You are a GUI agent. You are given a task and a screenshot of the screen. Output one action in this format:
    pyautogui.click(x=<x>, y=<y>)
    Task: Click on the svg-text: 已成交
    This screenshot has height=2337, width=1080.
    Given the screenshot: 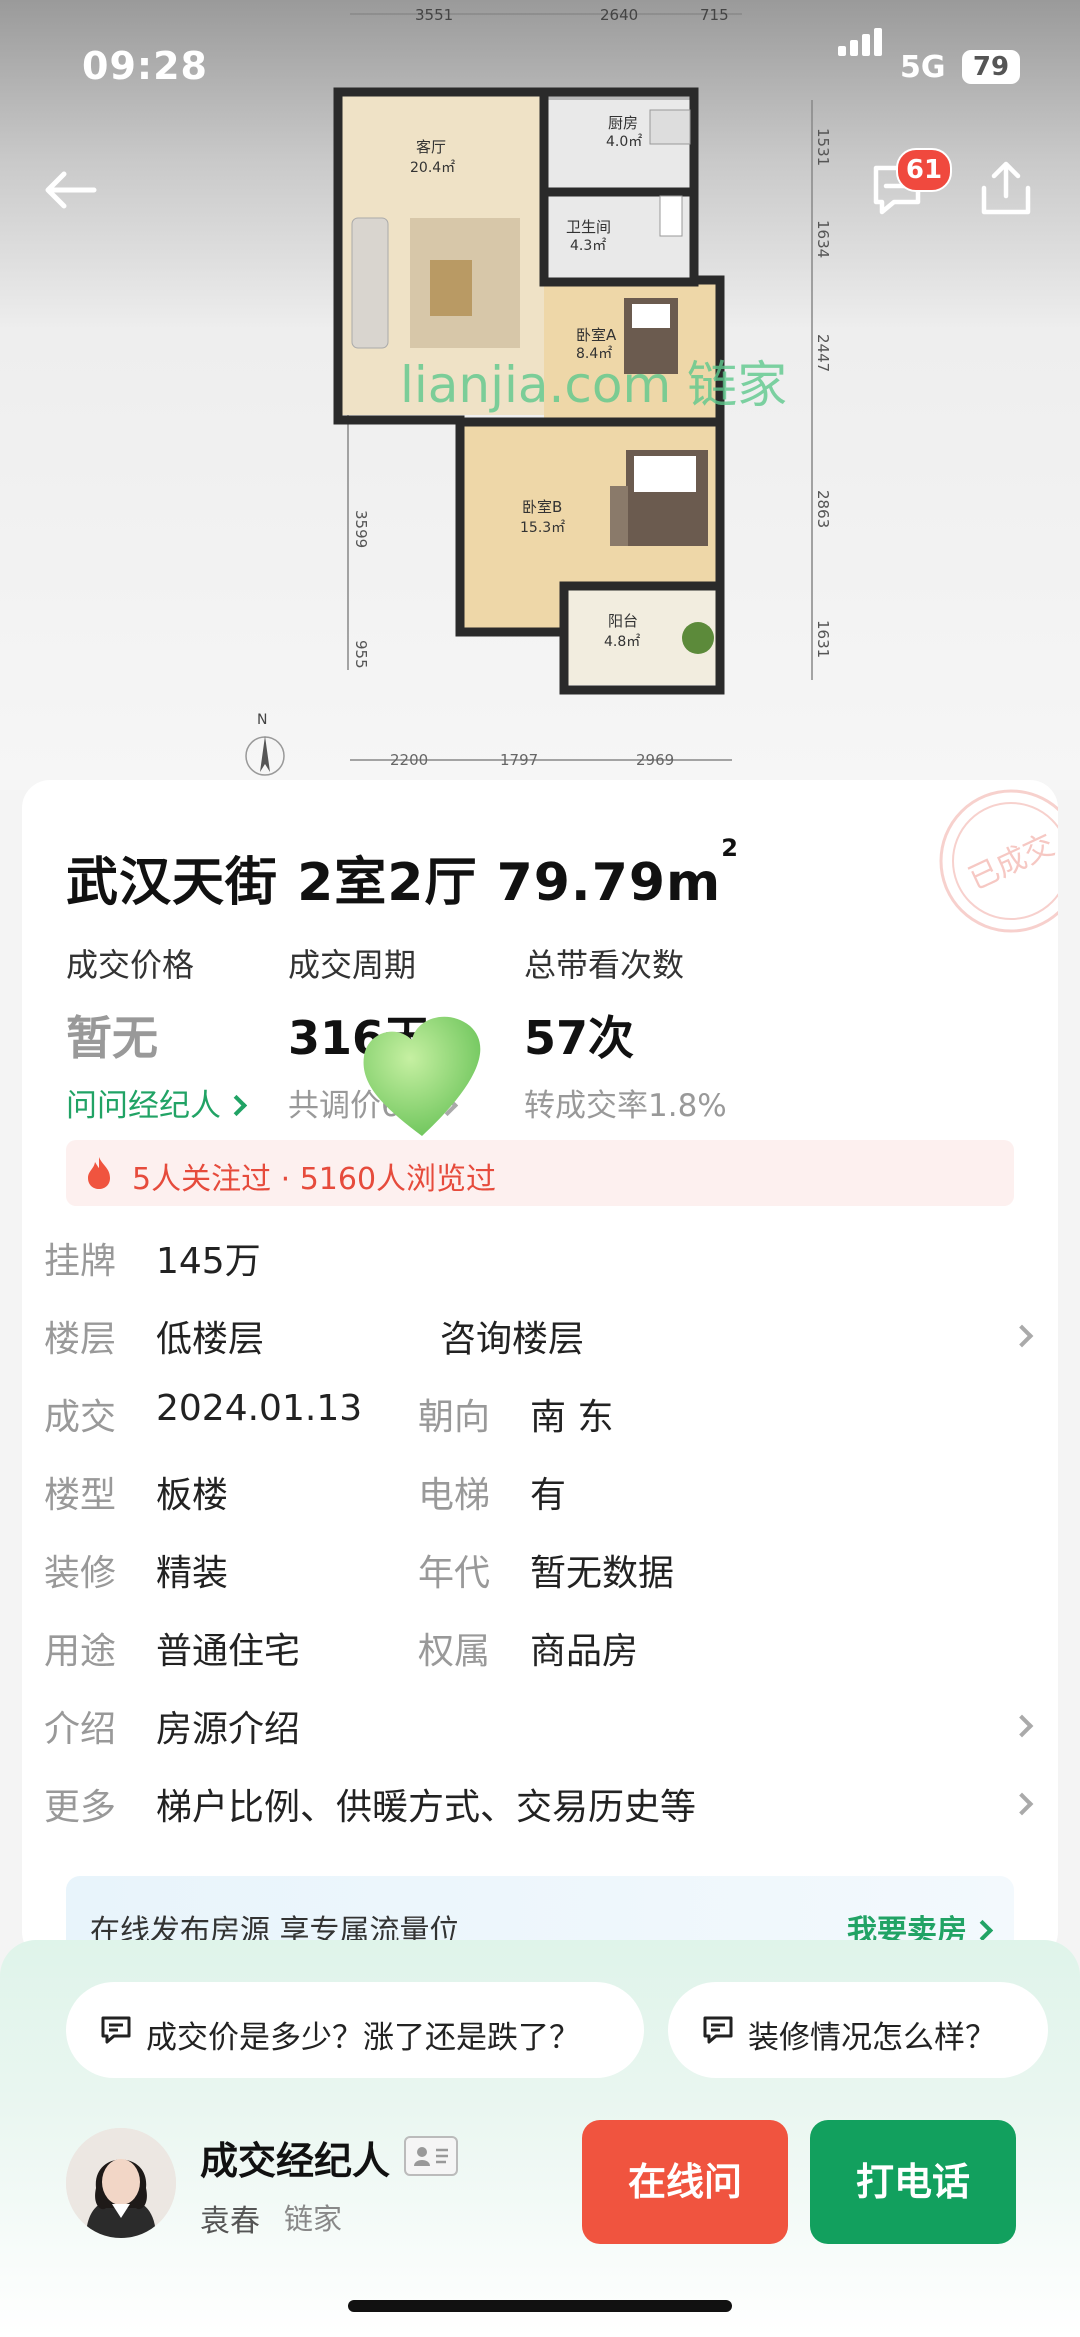 What is the action you would take?
    pyautogui.click(x=1010, y=862)
    